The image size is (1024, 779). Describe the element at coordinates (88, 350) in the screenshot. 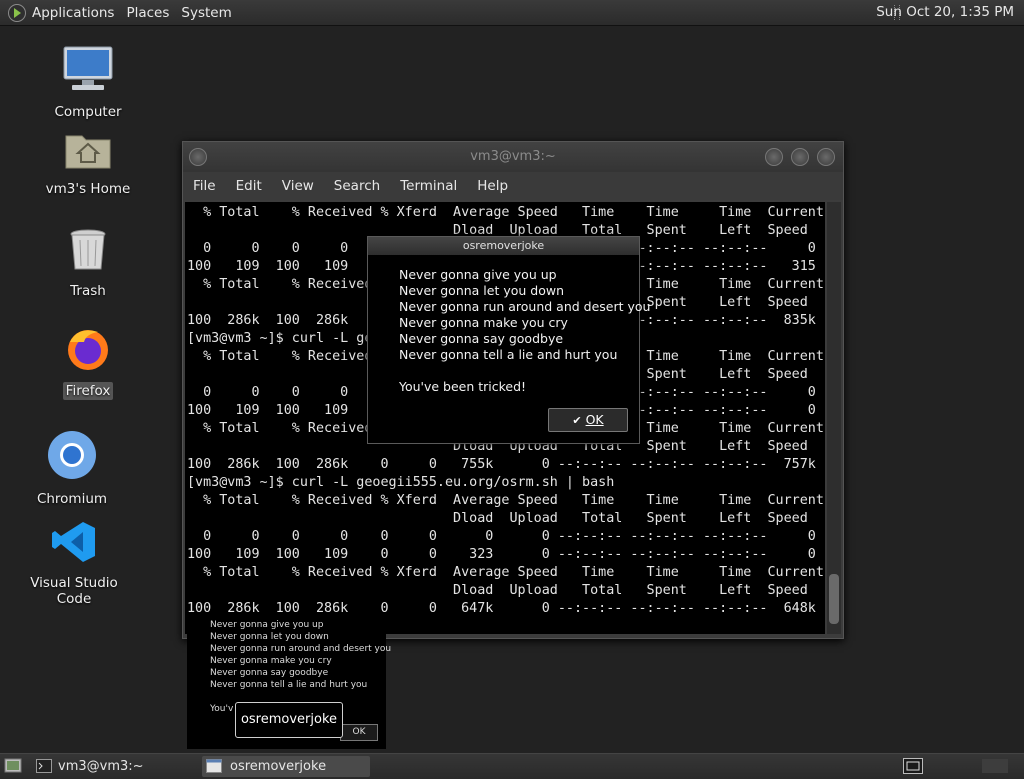

I see `firefox-icon` at that location.